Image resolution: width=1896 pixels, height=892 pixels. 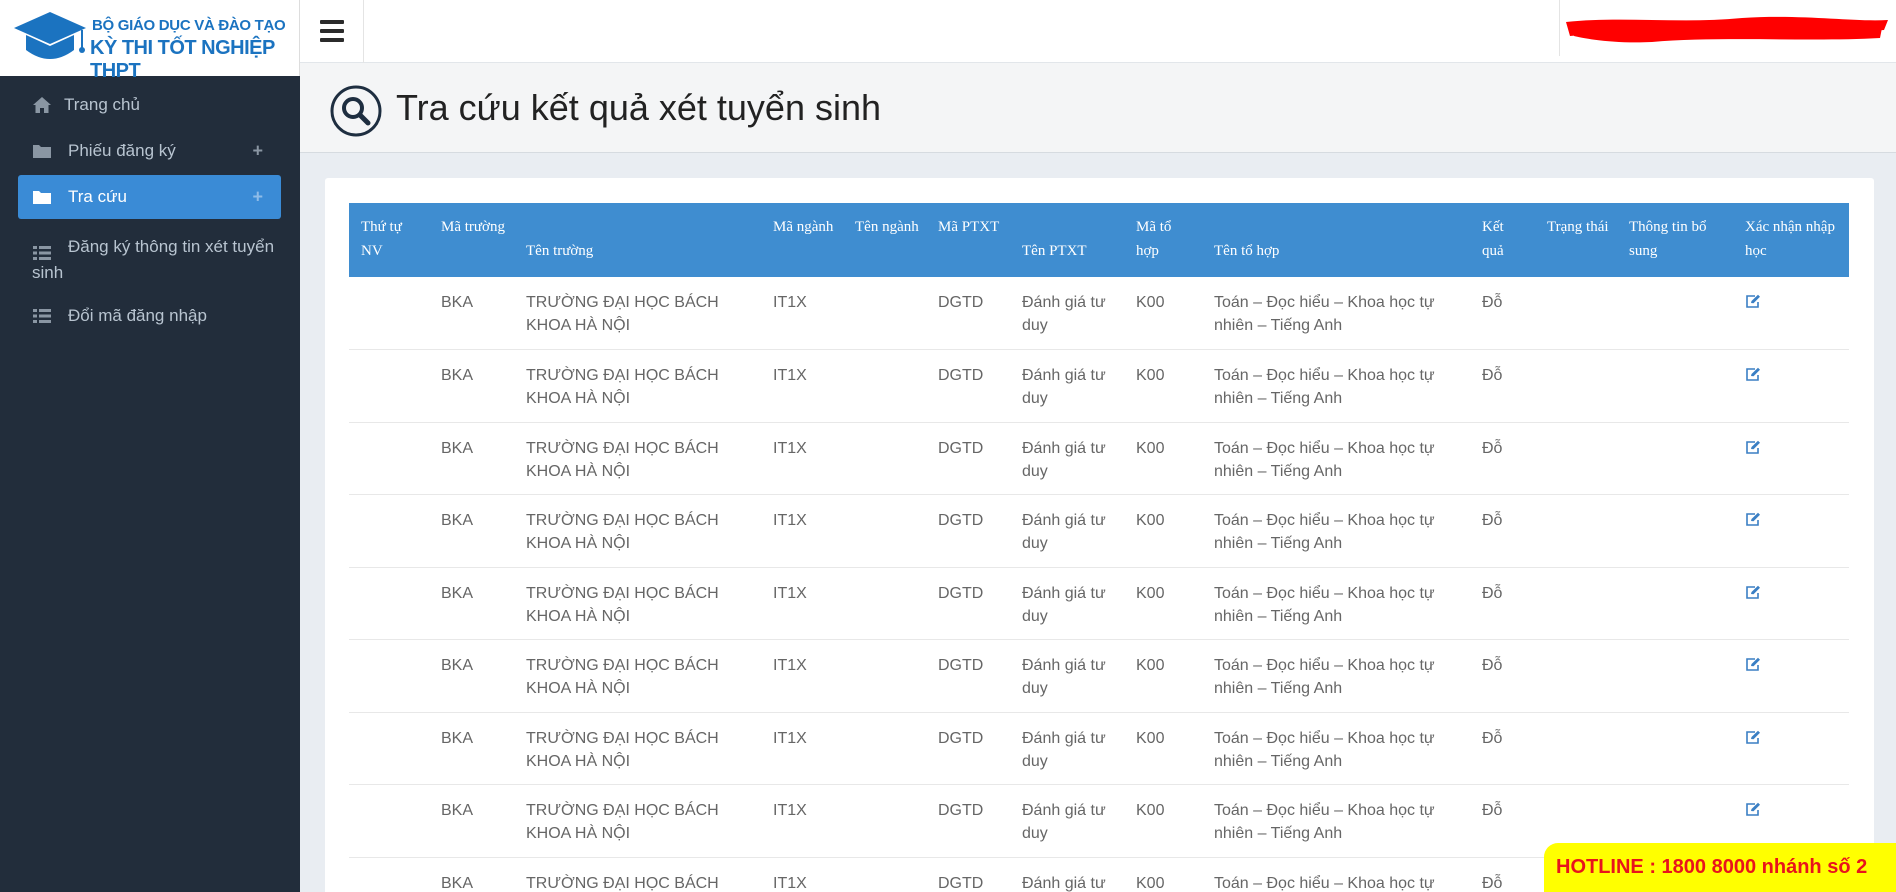 I want to click on menu-toggle-icon, so click(x=332, y=31).